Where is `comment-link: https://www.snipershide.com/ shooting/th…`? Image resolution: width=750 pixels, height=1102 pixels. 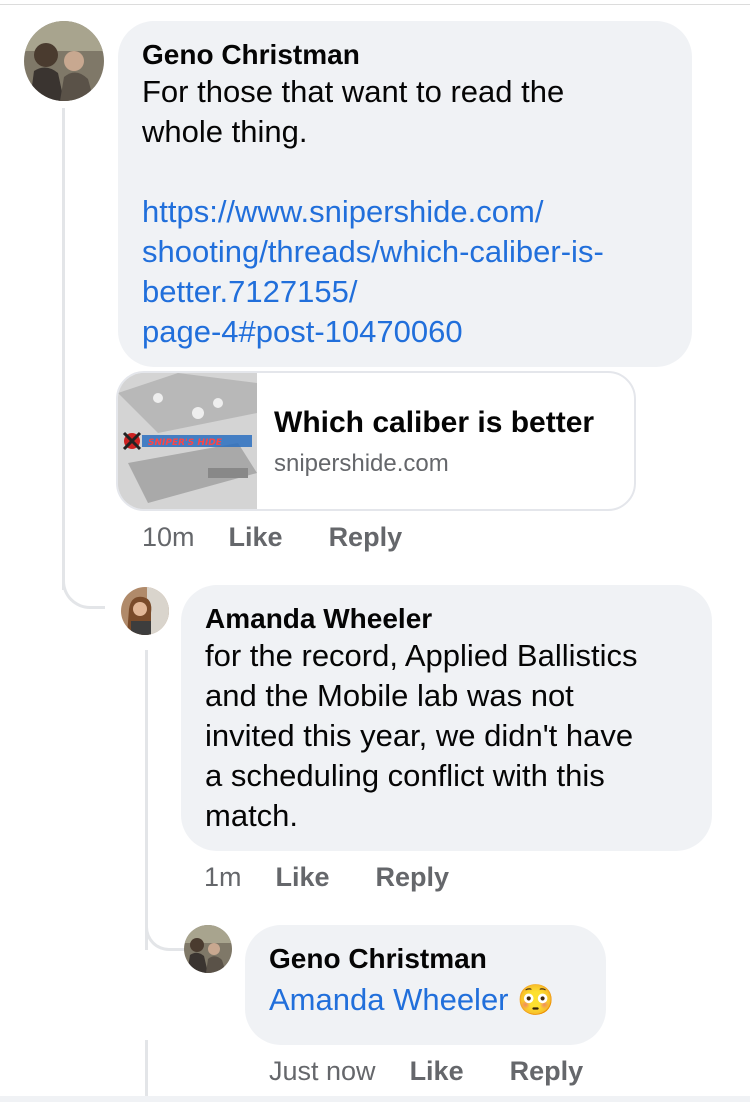 comment-link: https://www.snipershide.com/ shooting/th… is located at coordinates (405, 272).